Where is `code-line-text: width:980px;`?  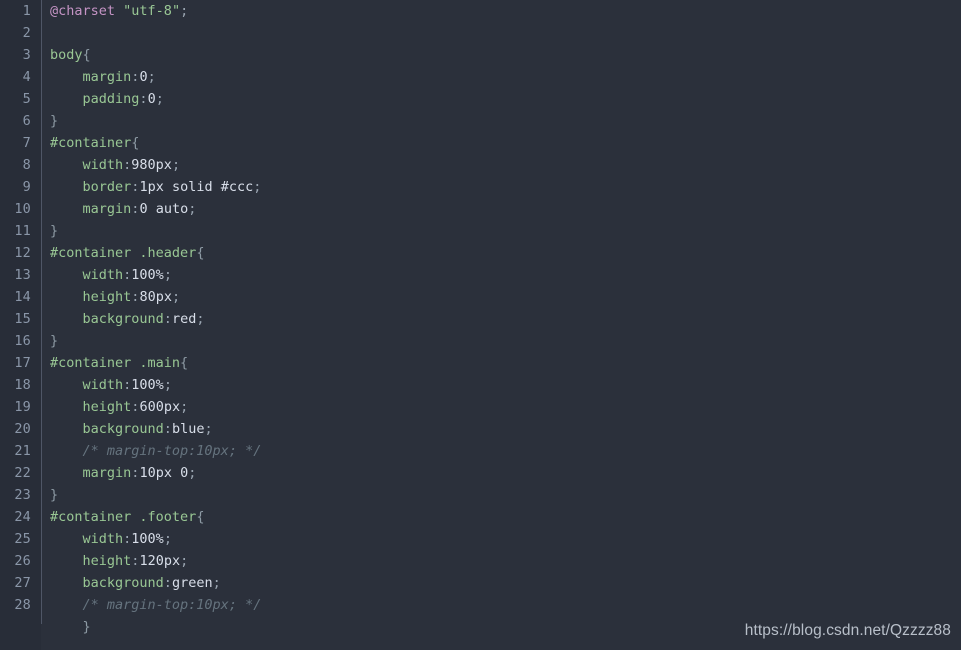 code-line-text: width:980px; is located at coordinates (115, 165).